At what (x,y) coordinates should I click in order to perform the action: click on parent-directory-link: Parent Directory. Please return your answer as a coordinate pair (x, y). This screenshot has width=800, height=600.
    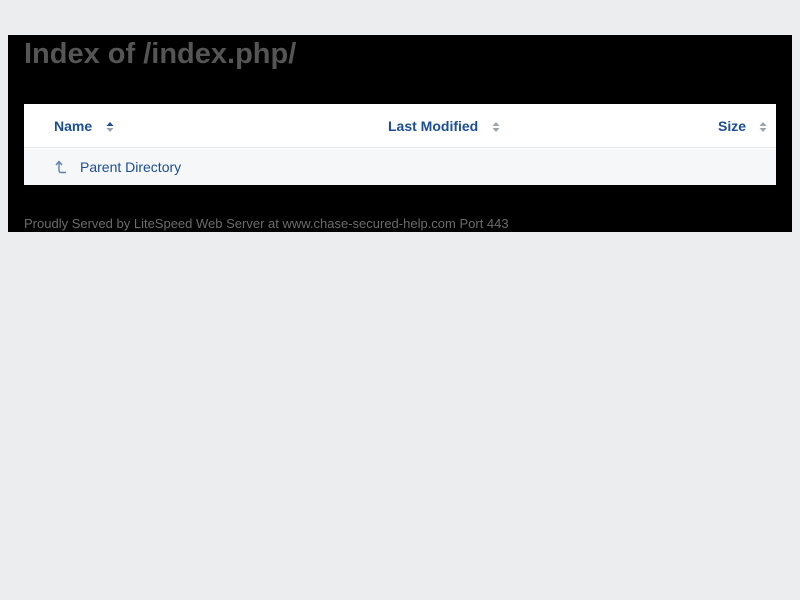
    Looking at the image, I should click on (130, 167).